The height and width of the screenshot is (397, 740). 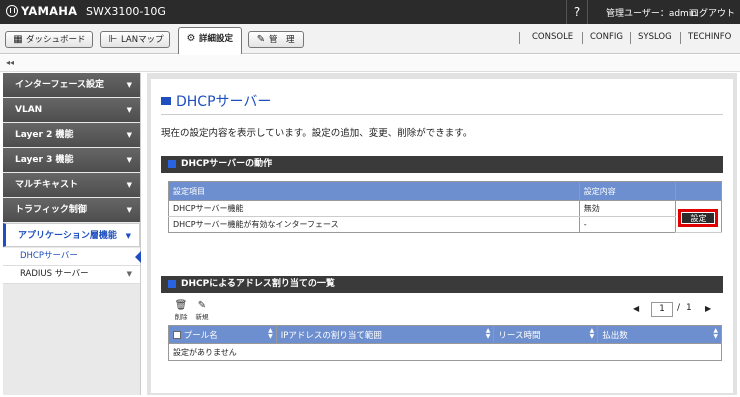 What do you see at coordinates (282, 40) in the screenshot?
I see `tab-label: 管 理` at bounding box center [282, 40].